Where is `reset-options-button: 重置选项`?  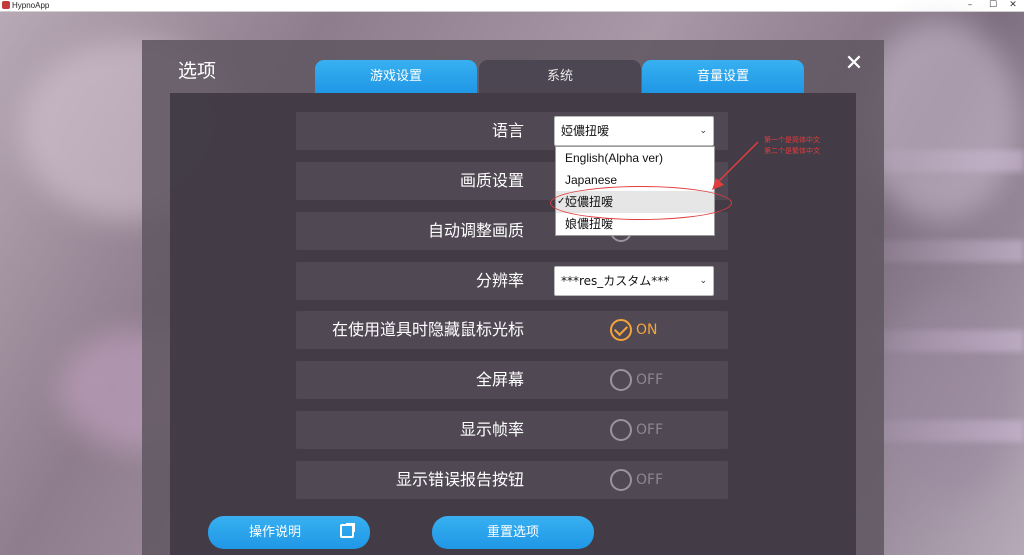
reset-options-button: 重置选项 is located at coordinates (513, 532).